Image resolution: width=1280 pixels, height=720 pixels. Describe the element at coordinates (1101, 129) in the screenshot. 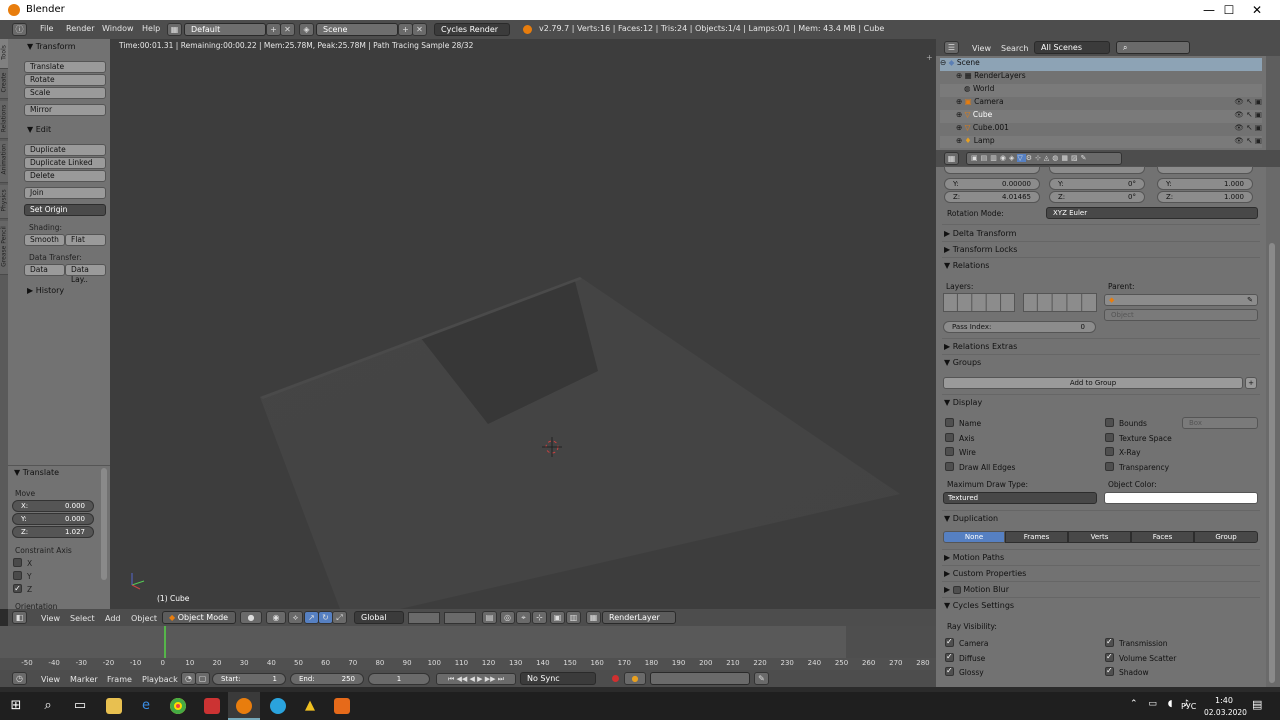

I see `outliner-row-cube-001: ⊕ ▽ Cube.001 👁 ↖ ▣` at that location.